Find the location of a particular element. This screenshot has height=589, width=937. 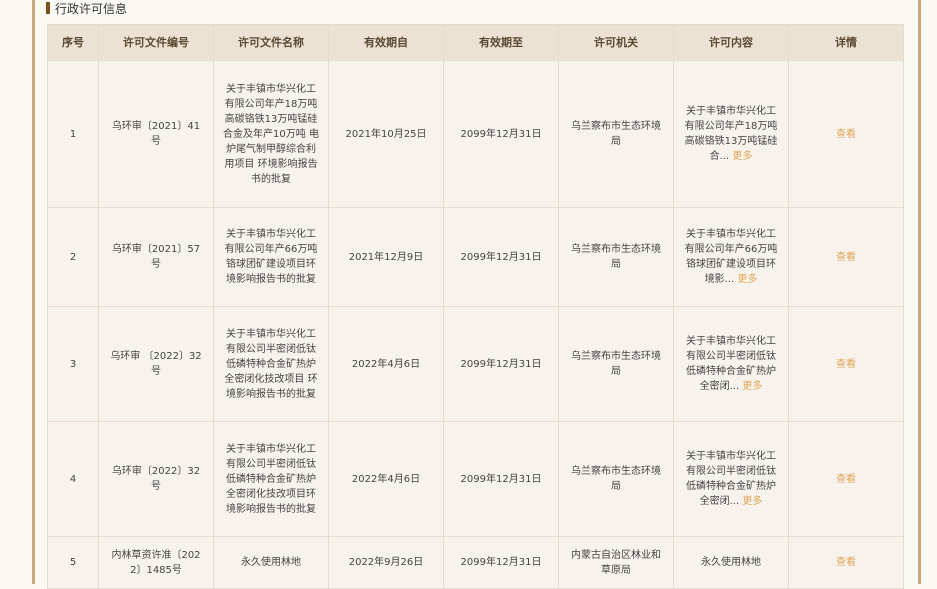

cell-doc-no: 内林草资许准〔2022〕1485号 is located at coordinates (156, 562).